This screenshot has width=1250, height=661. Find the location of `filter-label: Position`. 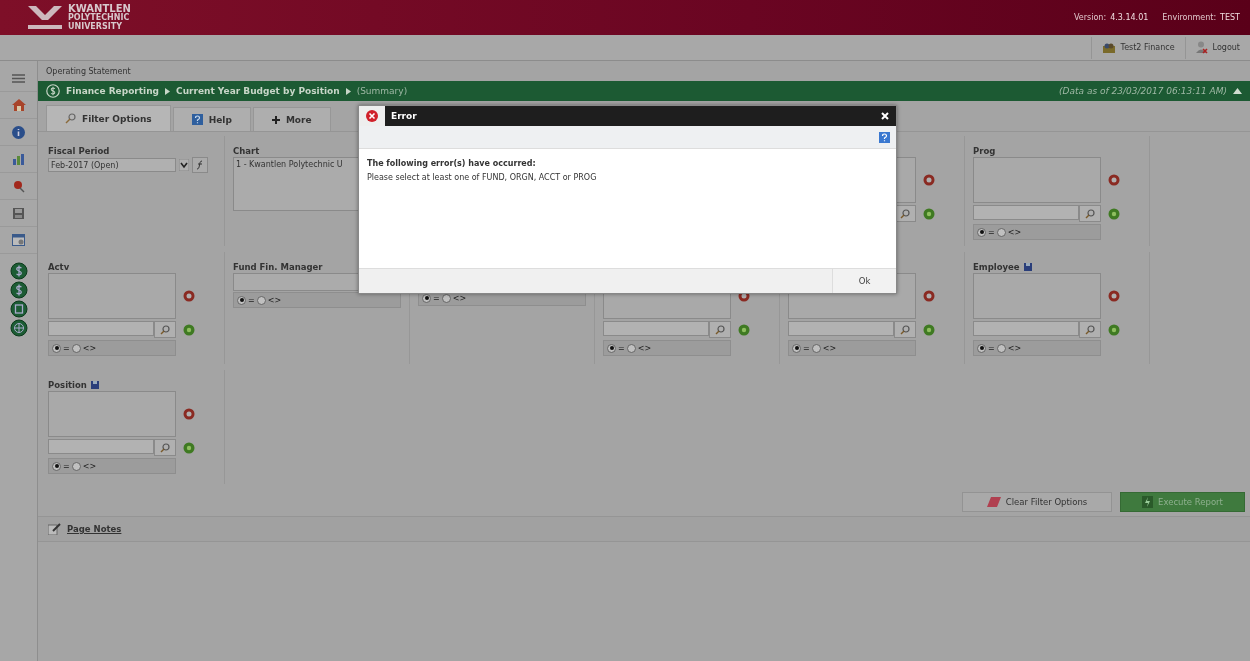

filter-label: Position is located at coordinates (67, 384).